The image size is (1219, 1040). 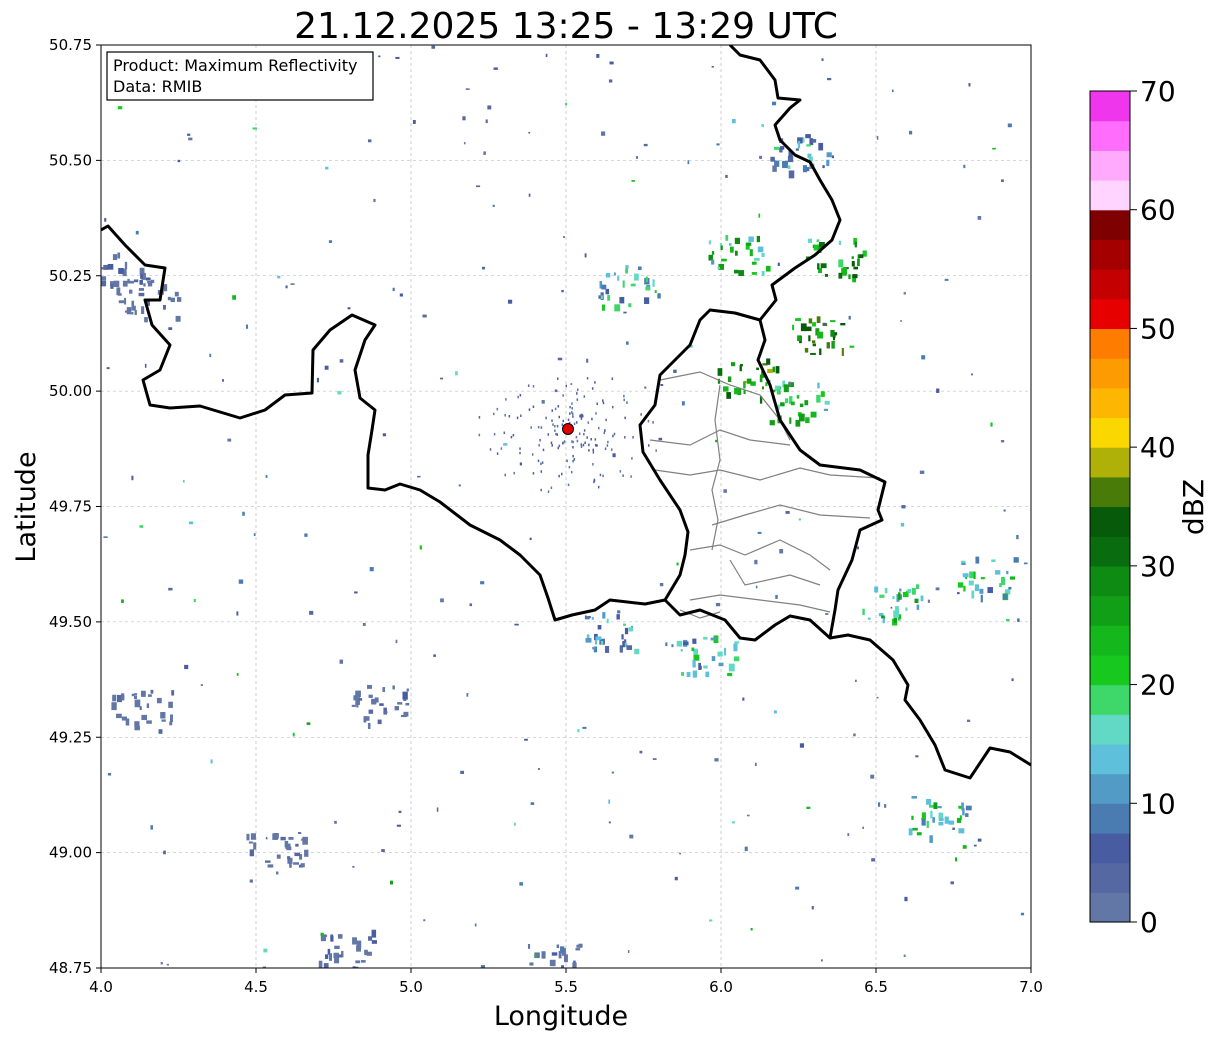 What do you see at coordinates (256, 987) in the screenshot?
I see `x-tick-label: 4.5` at bounding box center [256, 987].